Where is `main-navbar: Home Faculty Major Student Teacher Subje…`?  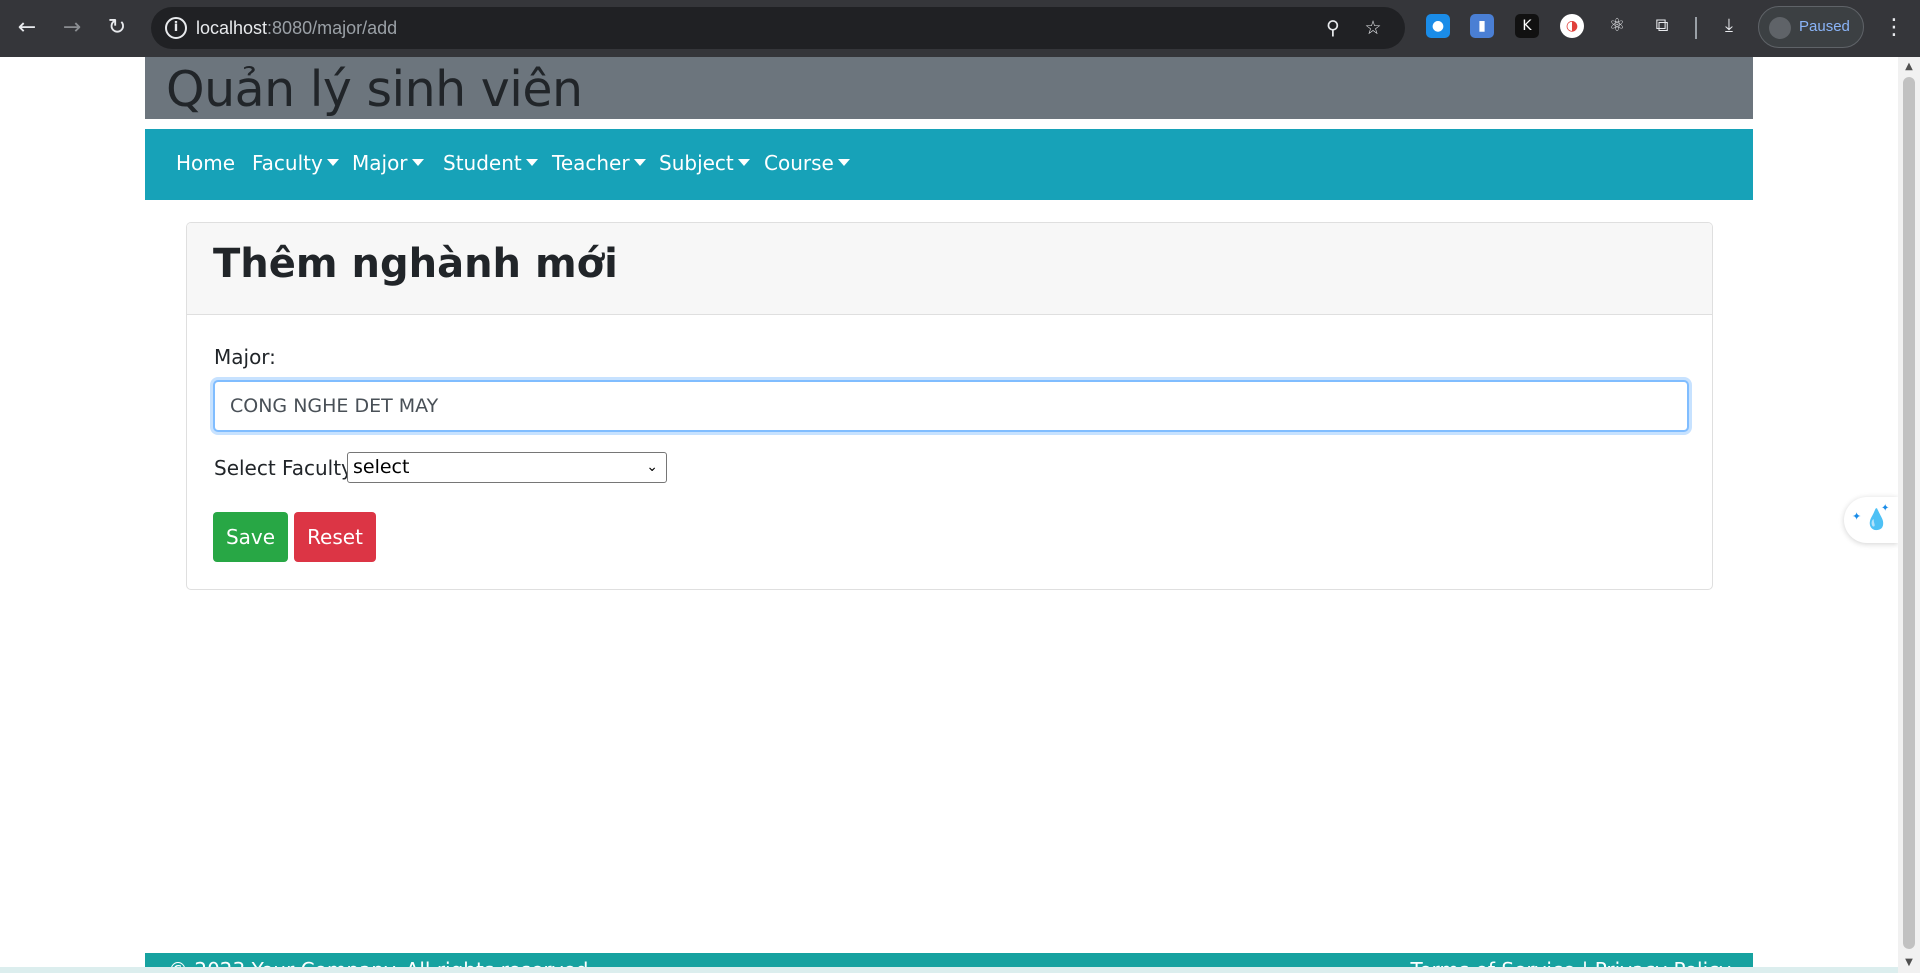 main-navbar: Home Faculty Major Student Teacher Subje… is located at coordinates (949, 164).